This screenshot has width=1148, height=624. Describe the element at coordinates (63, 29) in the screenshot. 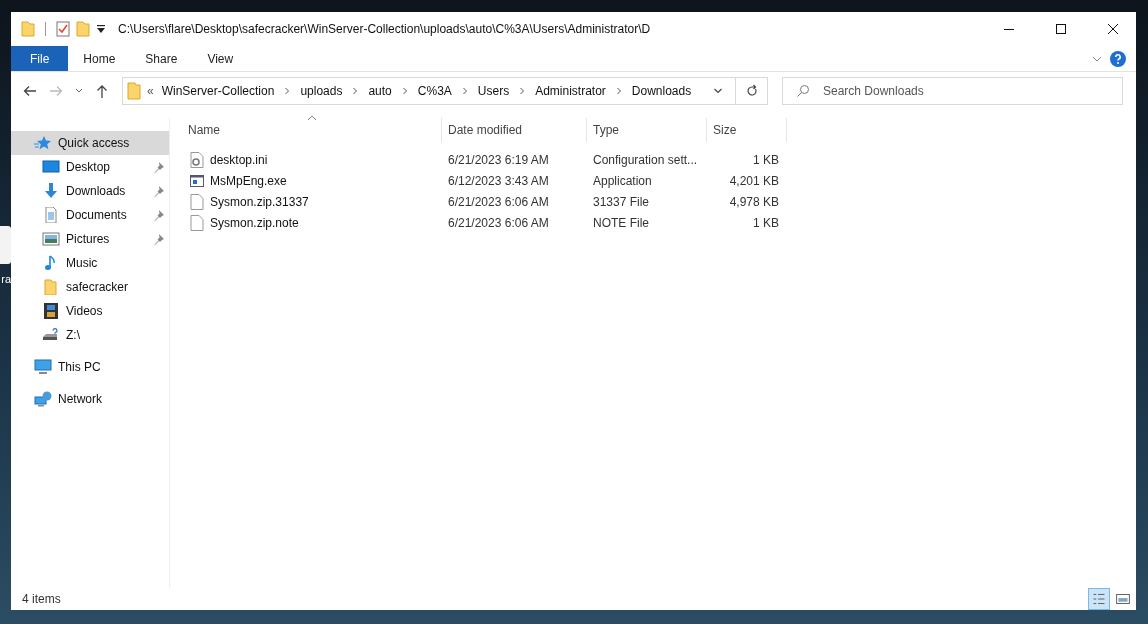

I see `properties-icon` at that location.